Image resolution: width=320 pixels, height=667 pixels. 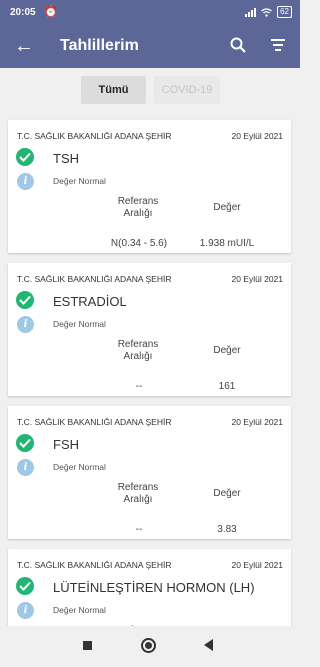 What do you see at coordinates (238, 45) in the screenshot?
I see `search-icon` at bounding box center [238, 45].